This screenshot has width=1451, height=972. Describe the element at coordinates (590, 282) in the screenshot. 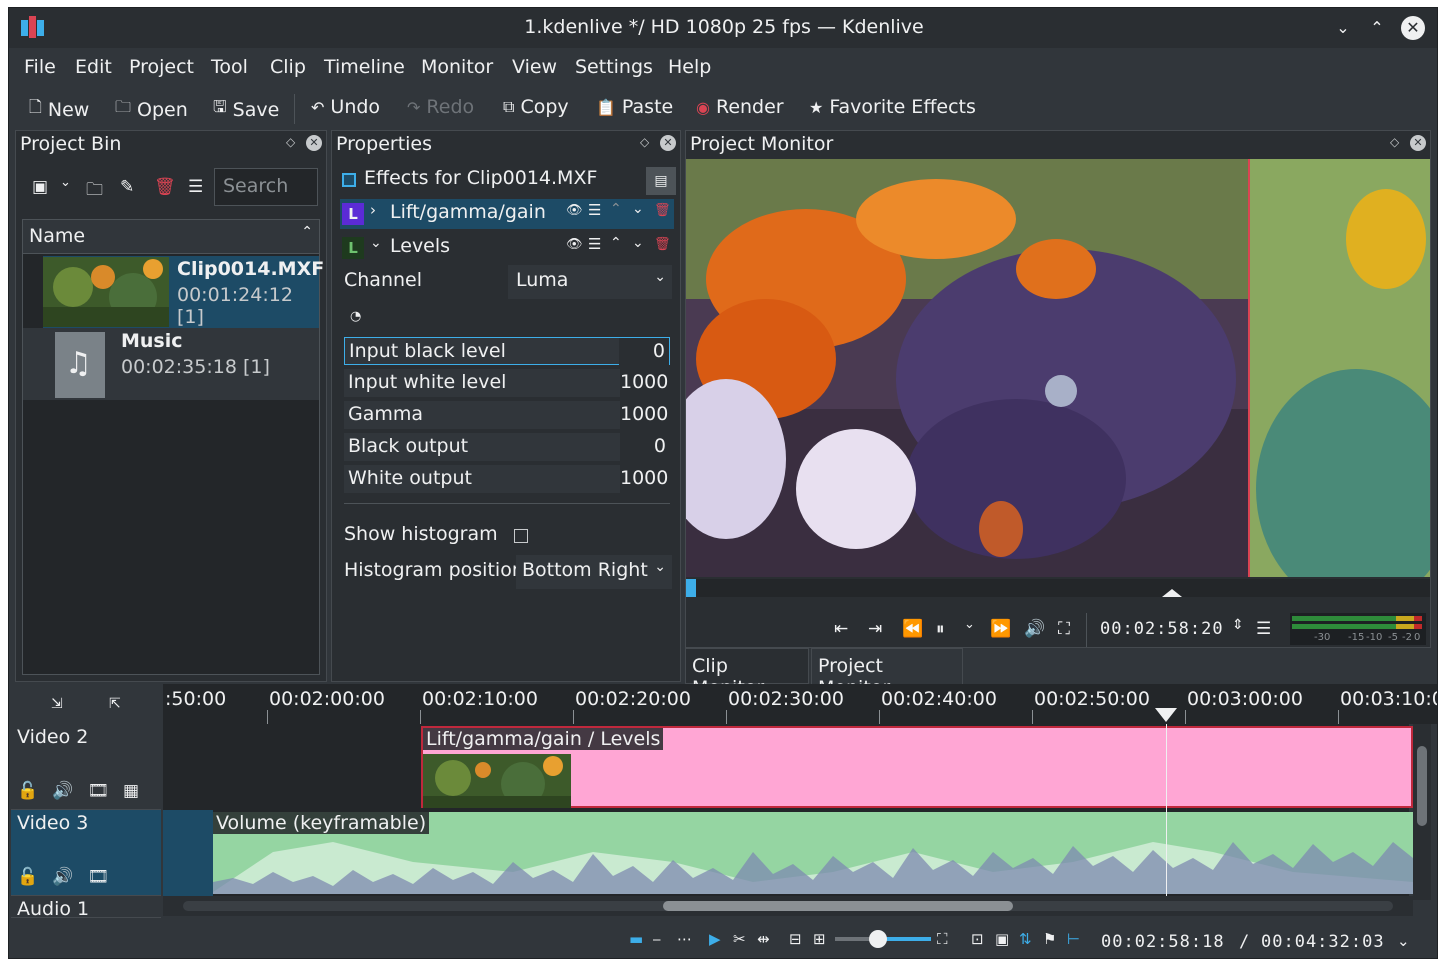

I see `channel-select: Luma ⌄` at that location.